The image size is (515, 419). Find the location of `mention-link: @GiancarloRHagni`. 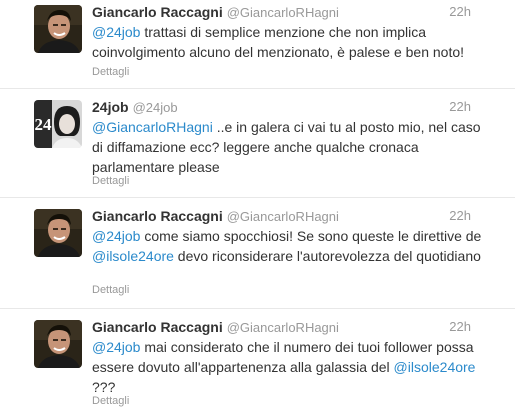

mention-link: @GiancarloRHagni is located at coordinates (152, 127).